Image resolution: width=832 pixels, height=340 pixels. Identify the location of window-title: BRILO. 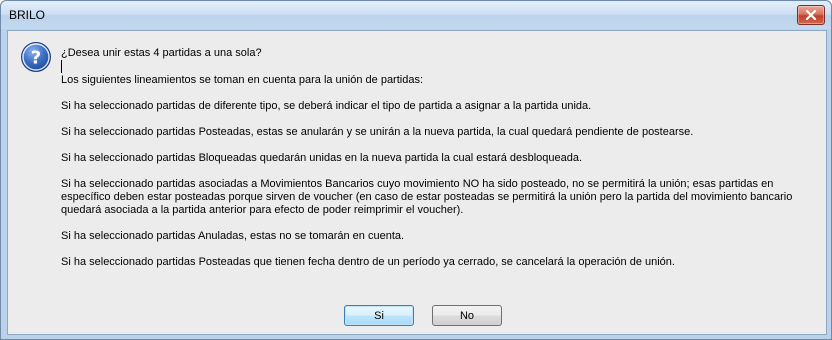
(27, 15).